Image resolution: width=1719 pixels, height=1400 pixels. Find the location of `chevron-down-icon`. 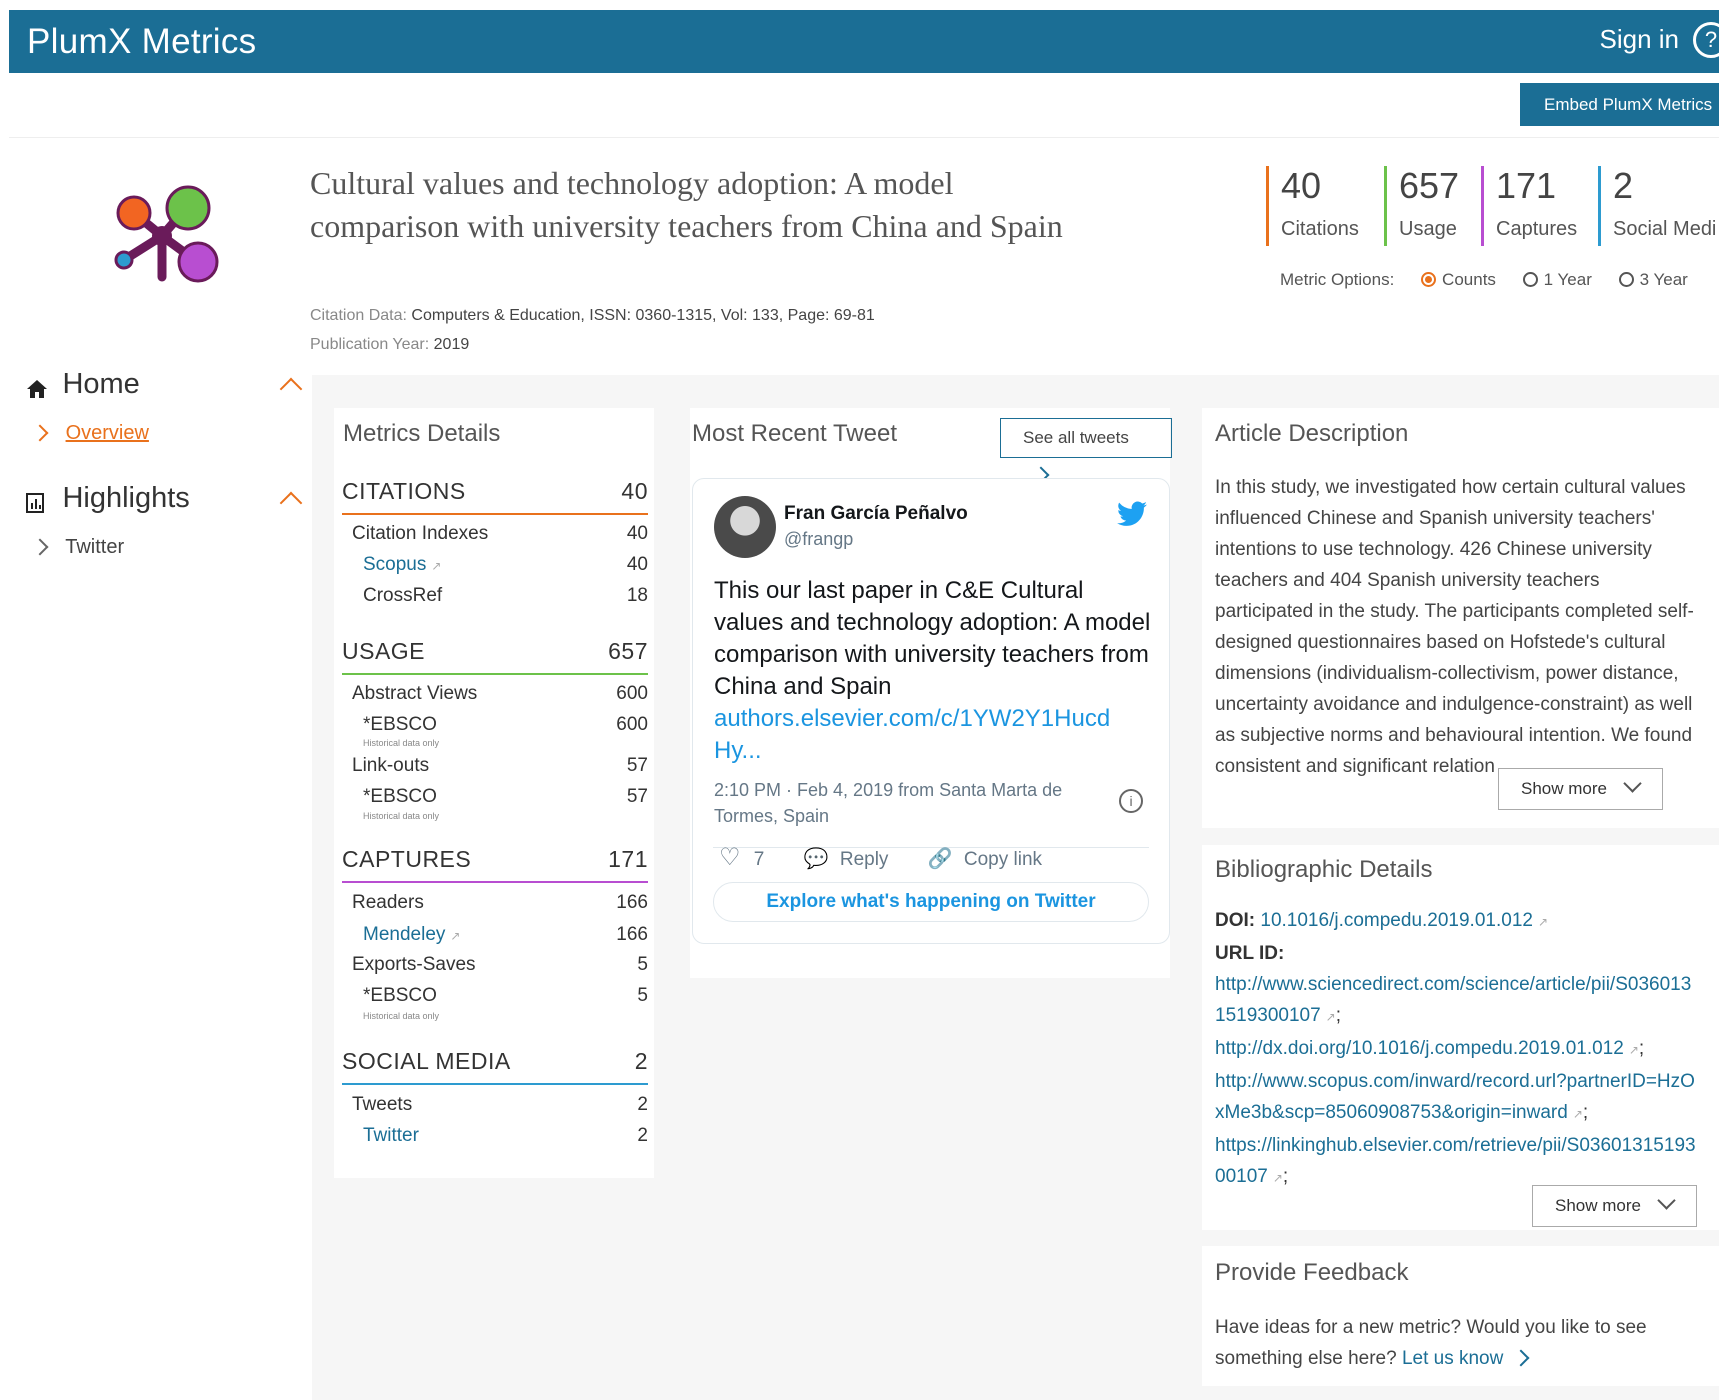

chevron-down-icon is located at coordinates (1666, 1200).